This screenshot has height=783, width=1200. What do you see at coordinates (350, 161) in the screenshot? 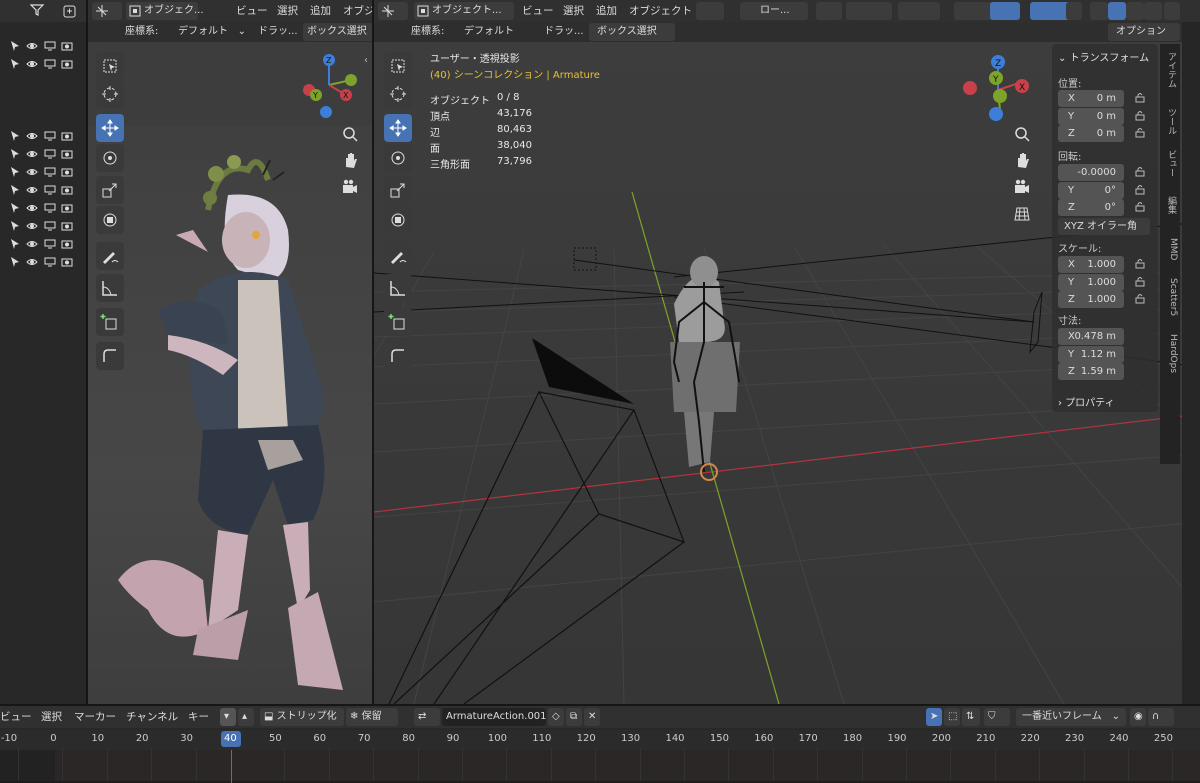
I see `pan-hand-icon` at bounding box center [350, 161].